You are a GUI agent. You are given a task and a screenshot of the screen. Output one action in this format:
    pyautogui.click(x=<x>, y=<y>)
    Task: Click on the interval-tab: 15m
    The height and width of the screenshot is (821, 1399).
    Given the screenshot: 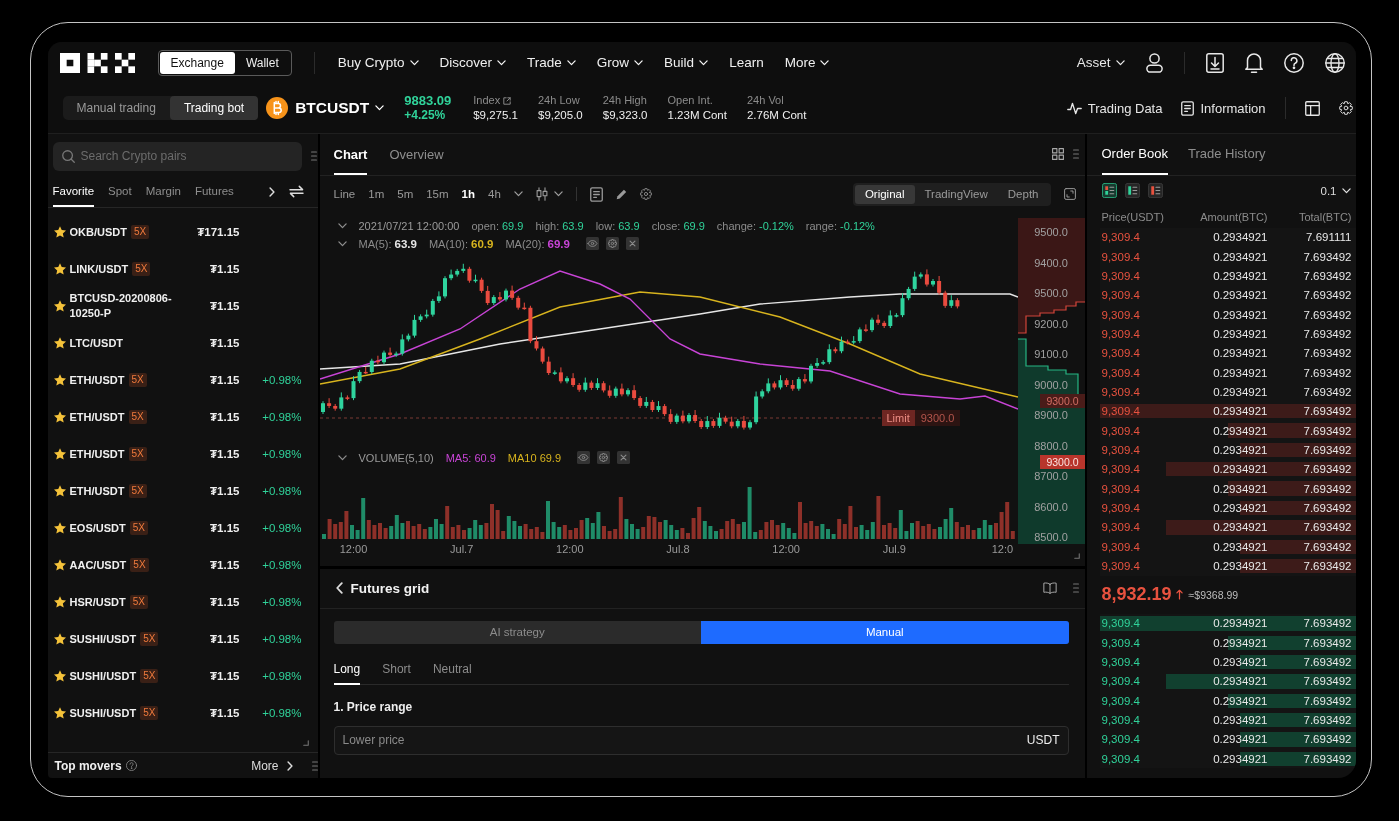 What is the action you would take?
    pyautogui.click(x=437, y=194)
    